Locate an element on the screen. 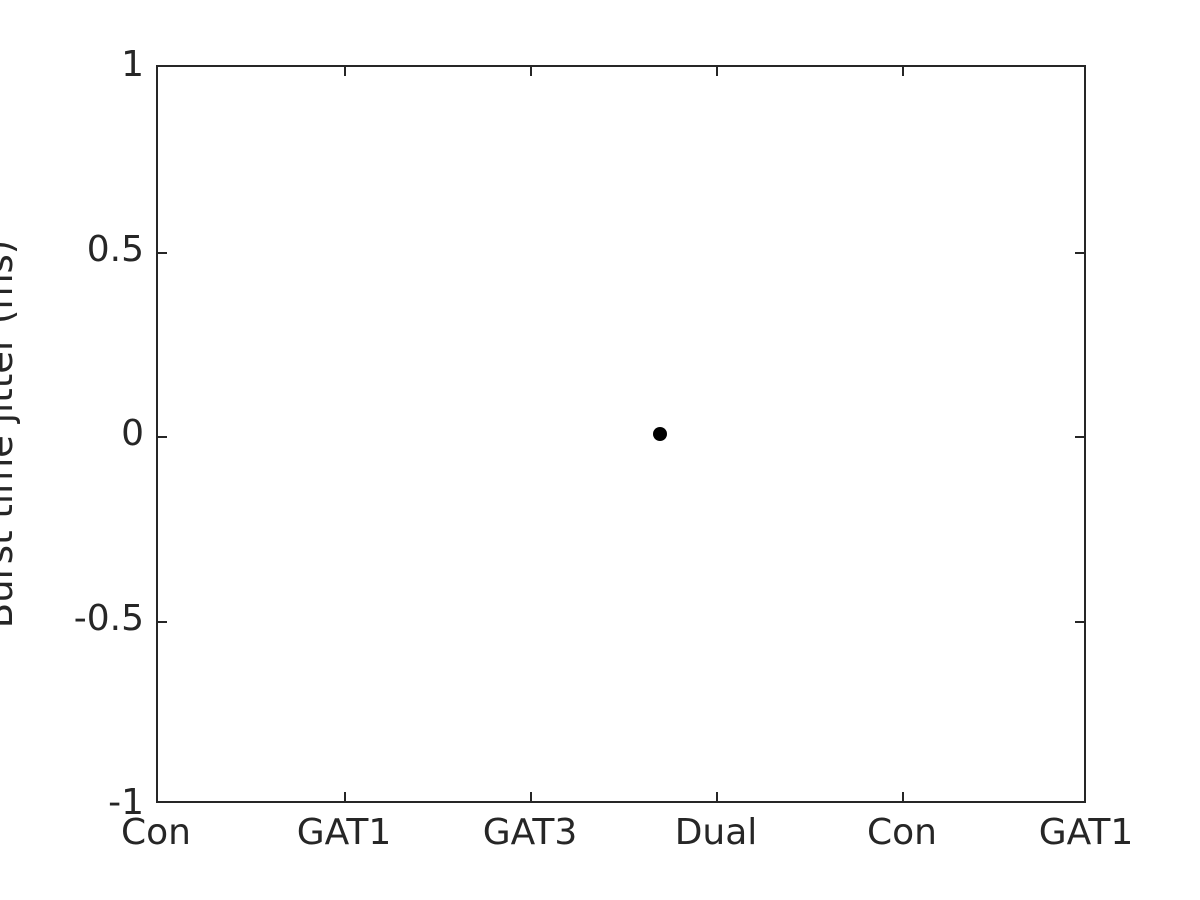 This screenshot has width=1200, height=900. y-tick-label: -0.5 is located at coordinates (108, 618).